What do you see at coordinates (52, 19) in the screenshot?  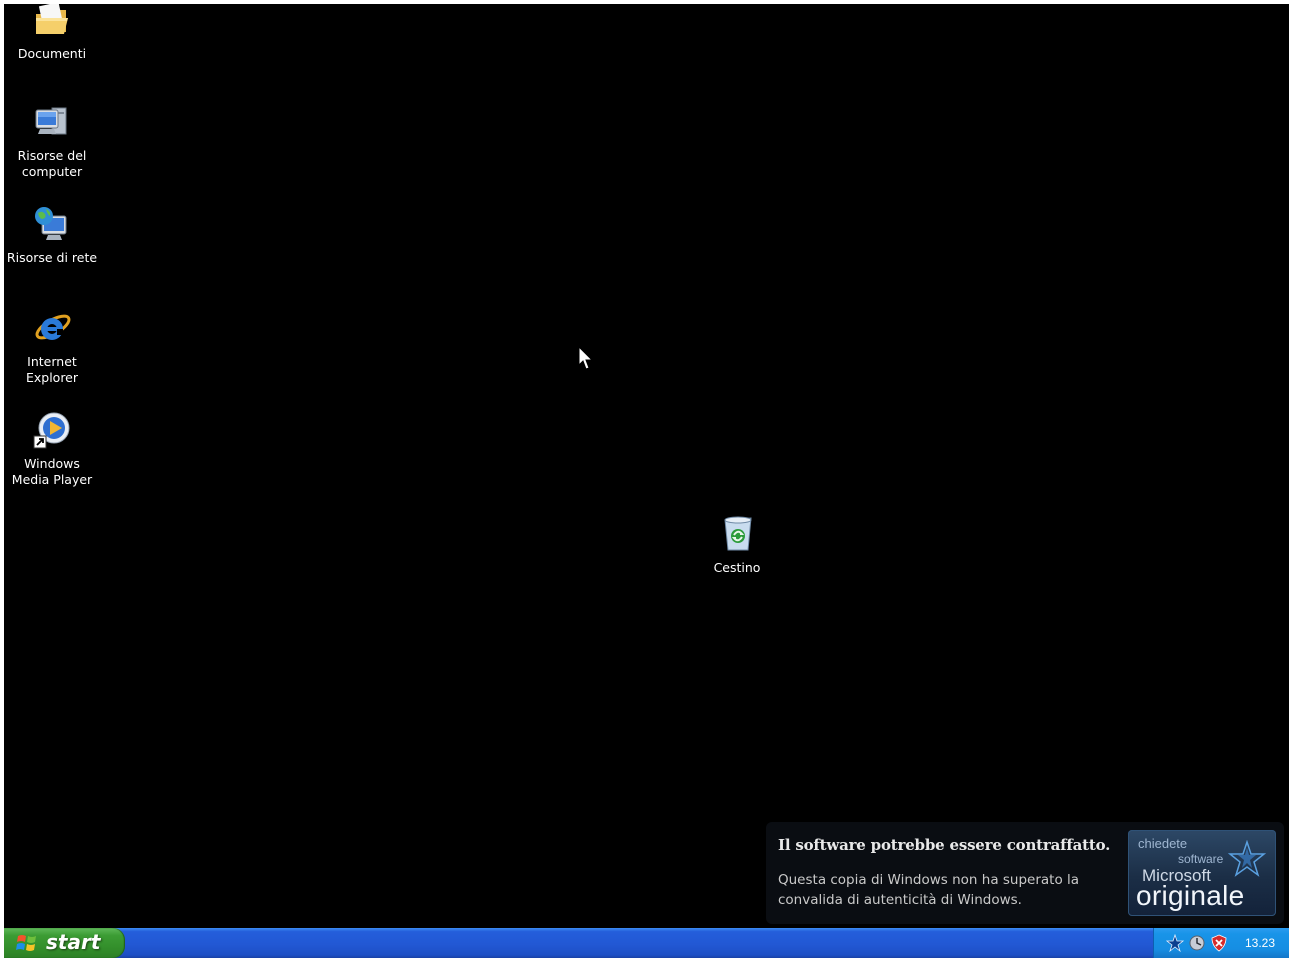 I see `my-documents-folder-icon` at bounding box center [52, 19].